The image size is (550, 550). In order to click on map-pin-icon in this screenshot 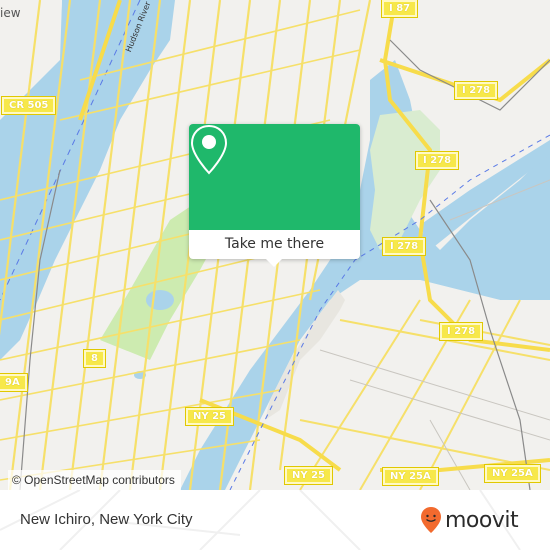, I will do `click(209, 149)`.